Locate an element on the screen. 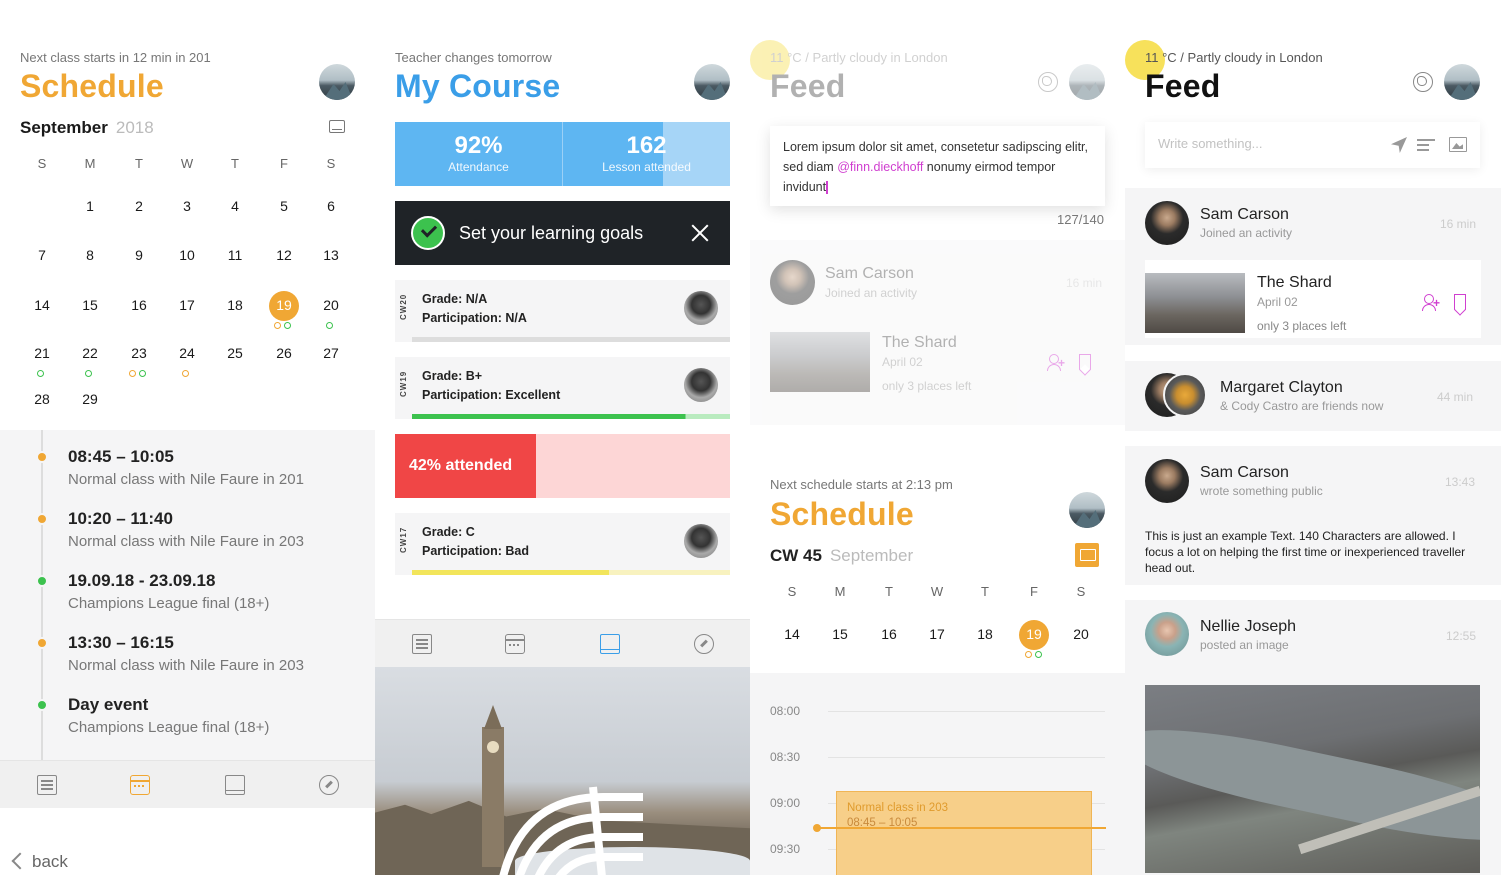 The height and width of the screenshot is (875, 1501). feed-time: 13:43 is located at coordinates (1460, 482).